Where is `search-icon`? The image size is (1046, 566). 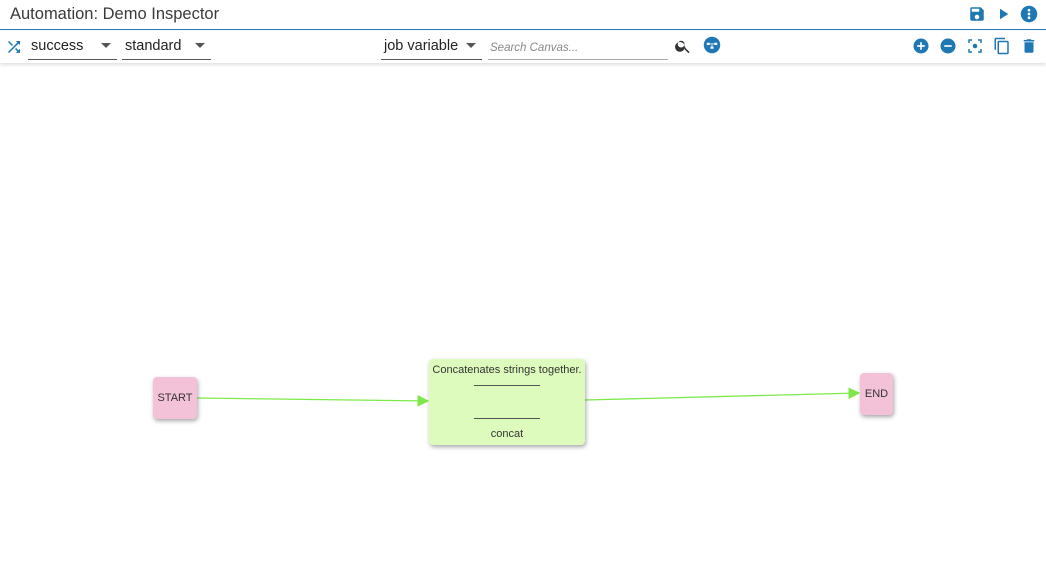
search-icon is located at coordinates (683, 46).